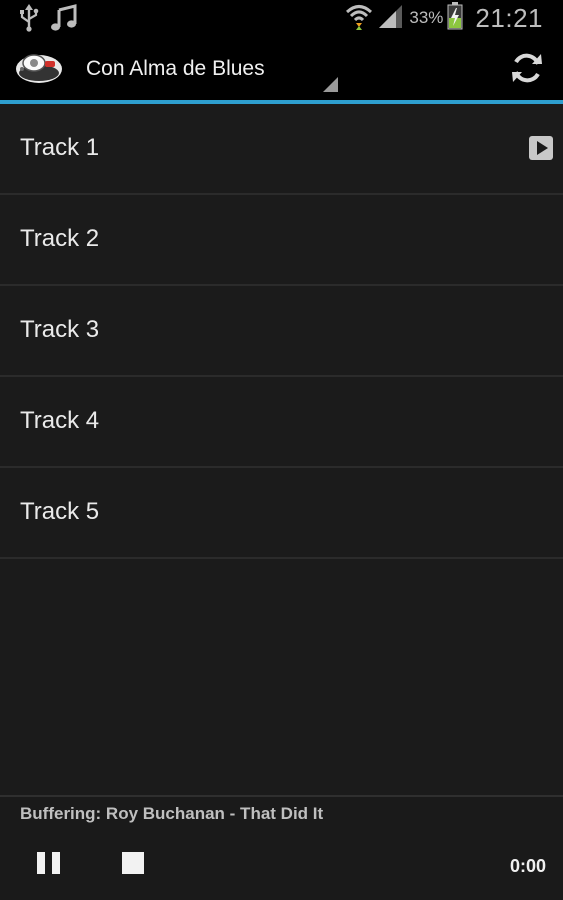 Image resolution: width=563 pixels, height=900 pixels. I want to click on track-label: Track 3, so click(60, 329).